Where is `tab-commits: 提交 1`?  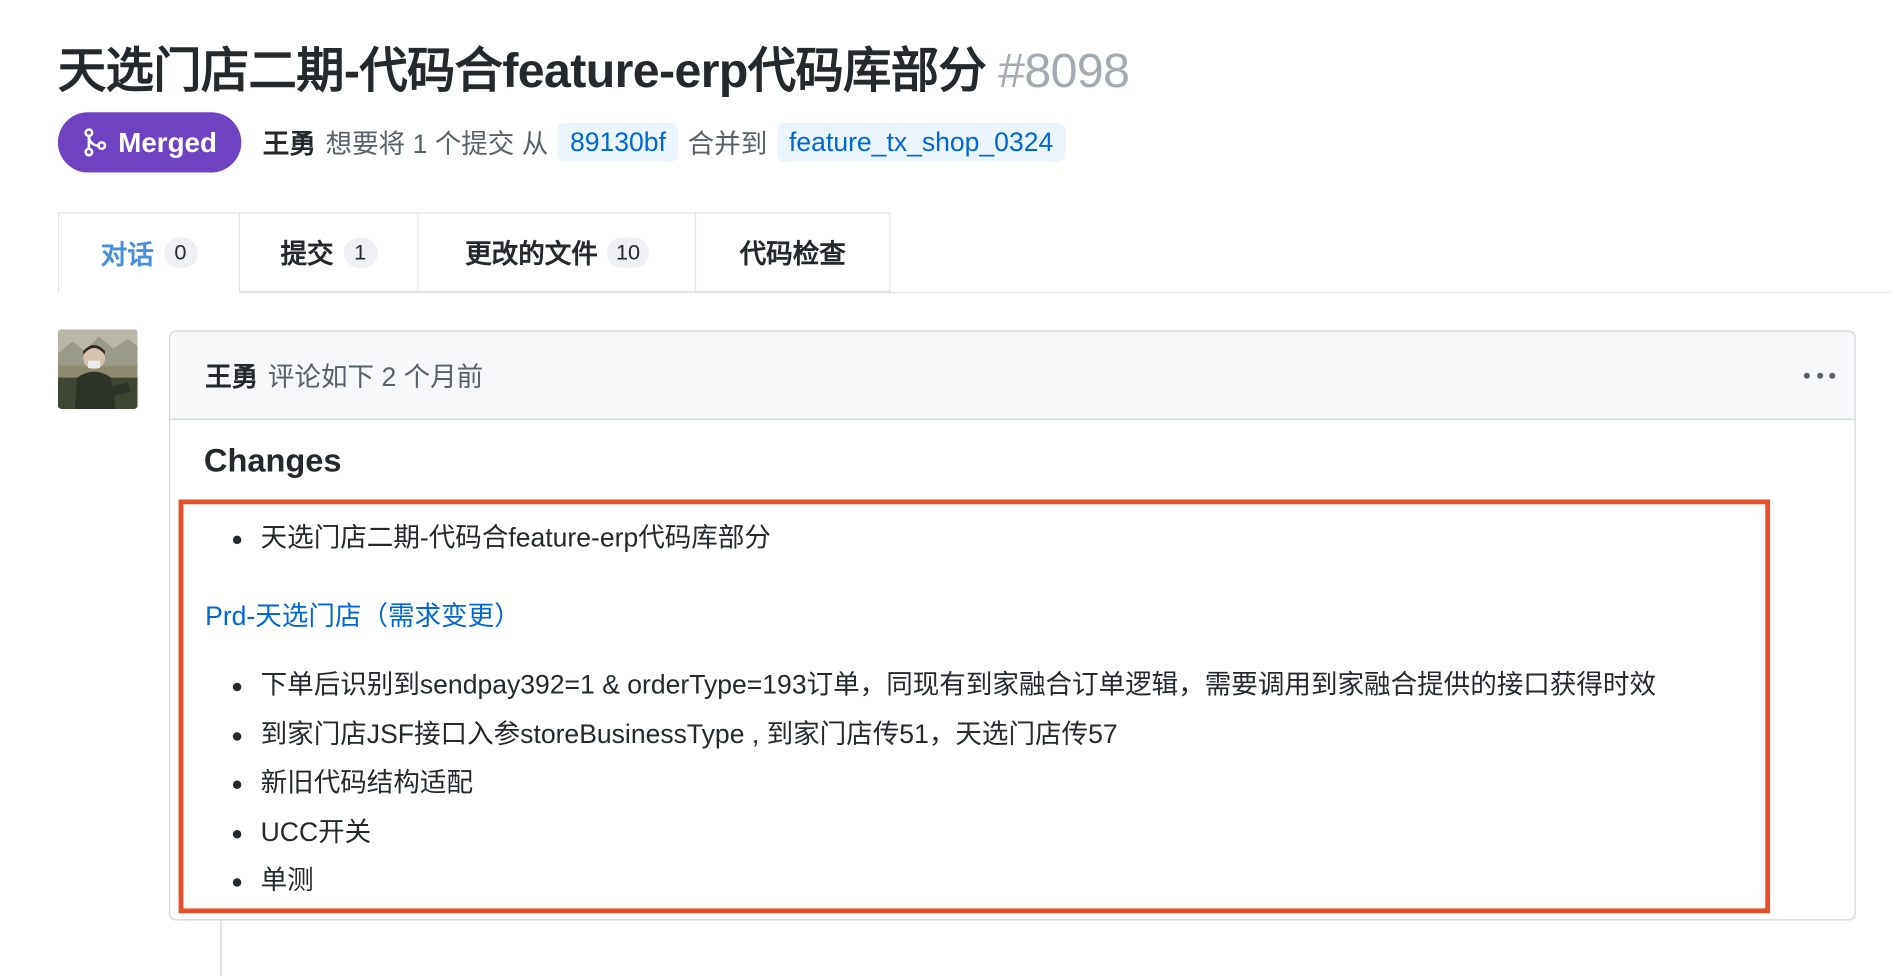 tab-commits: 提交 1 is located at coordinates (329, 252).